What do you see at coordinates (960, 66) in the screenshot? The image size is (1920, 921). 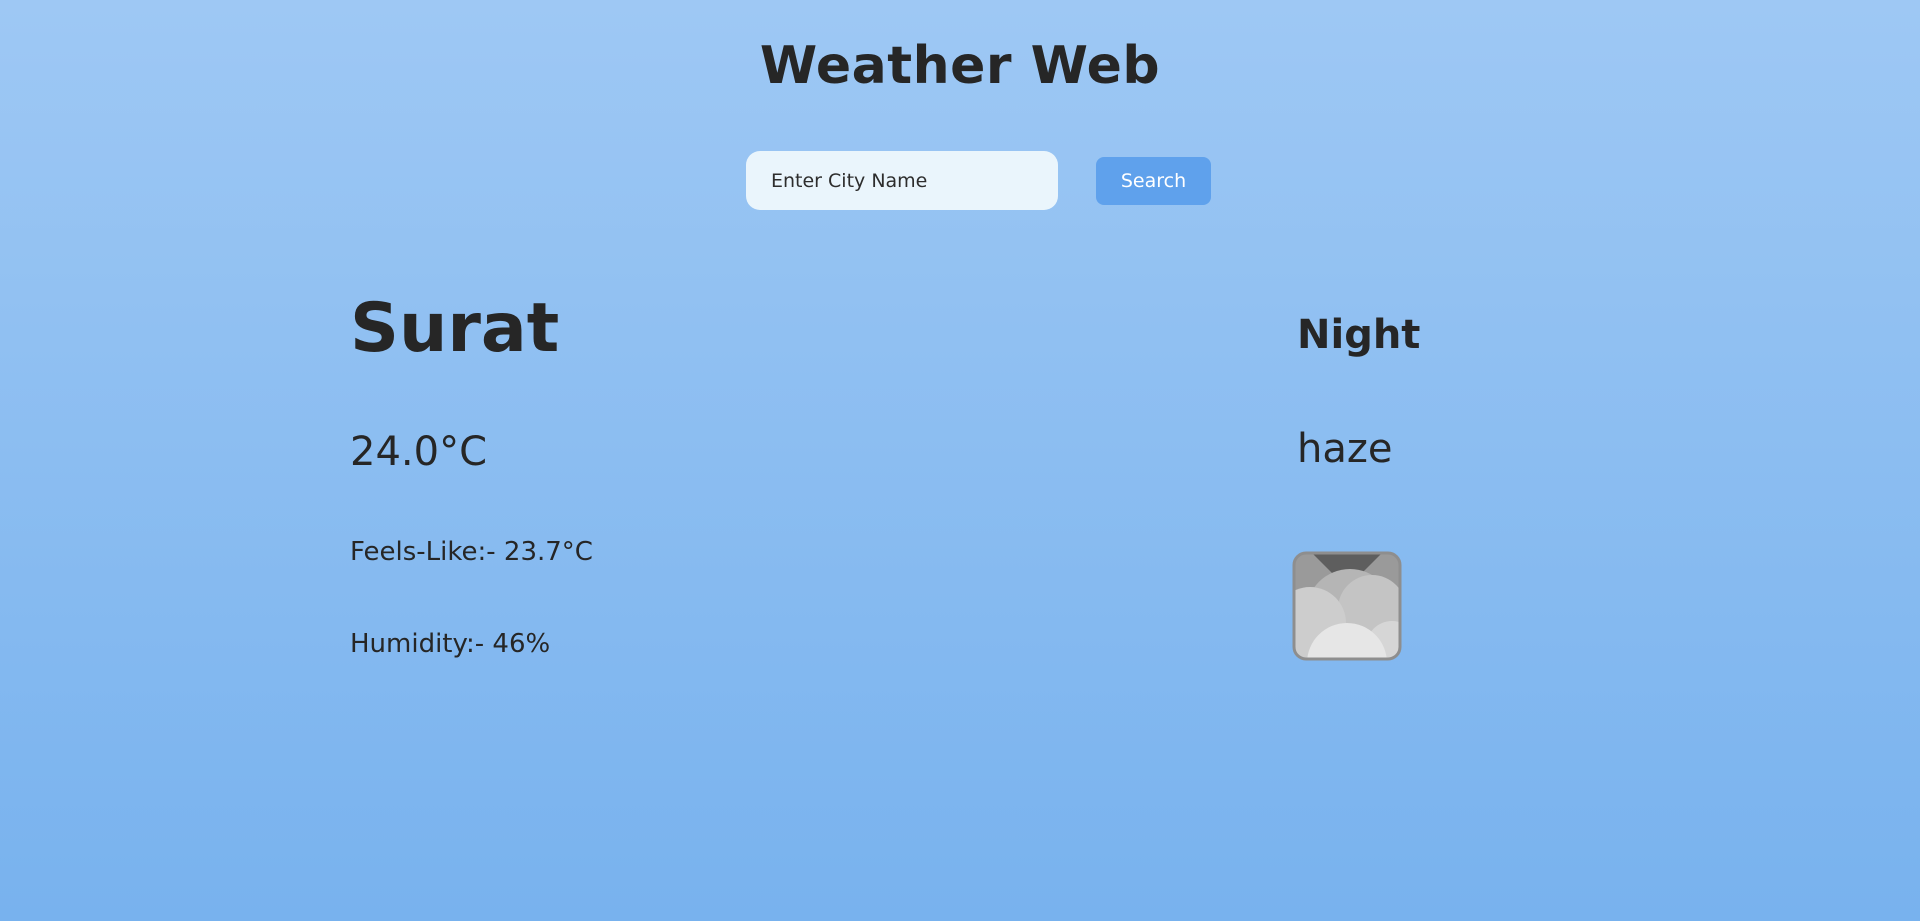 I see `page-title: Weather Web` at bounding box center [960, 66].